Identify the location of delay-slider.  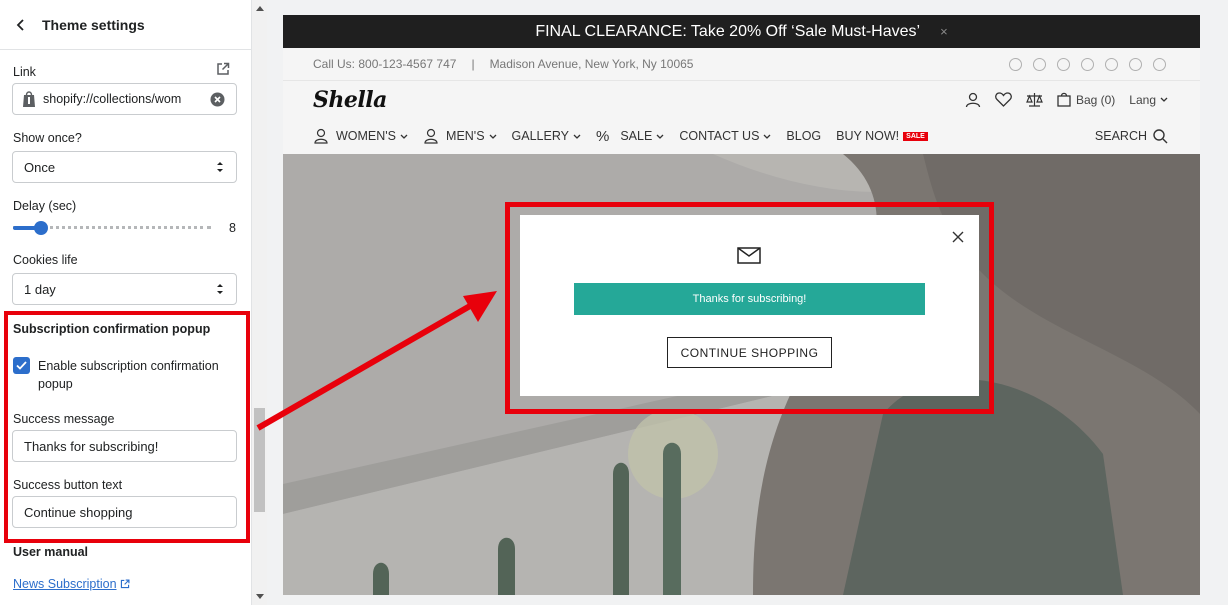
(112, 228).